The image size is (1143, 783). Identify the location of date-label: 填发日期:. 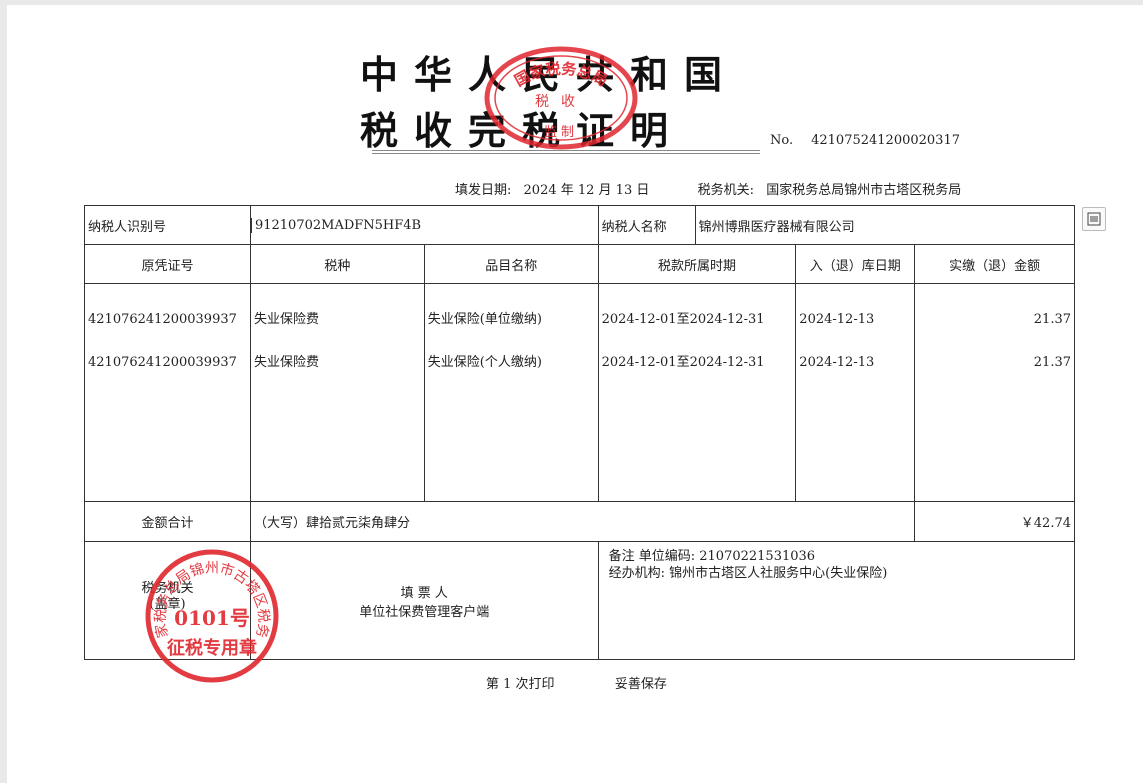
(483, 190).